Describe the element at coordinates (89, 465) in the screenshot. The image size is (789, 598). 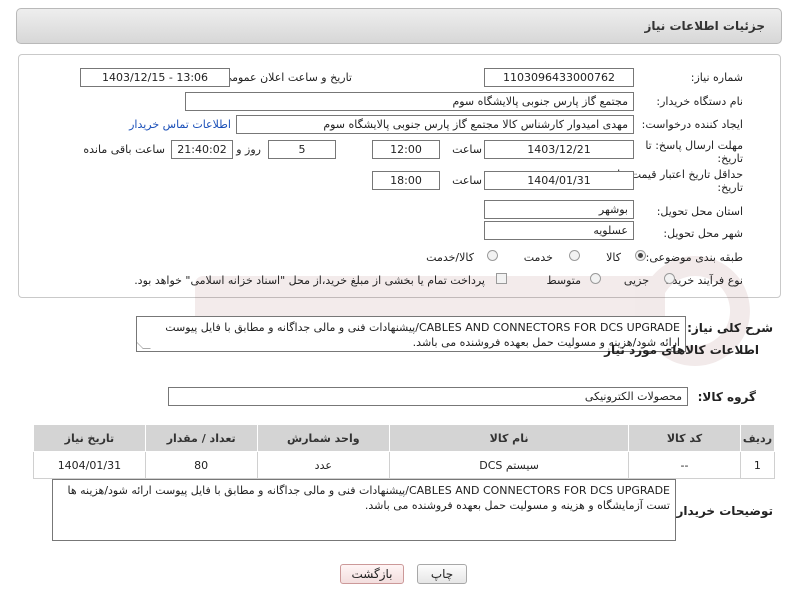
I see `cell-need-date: 1404/01/31` at that location.